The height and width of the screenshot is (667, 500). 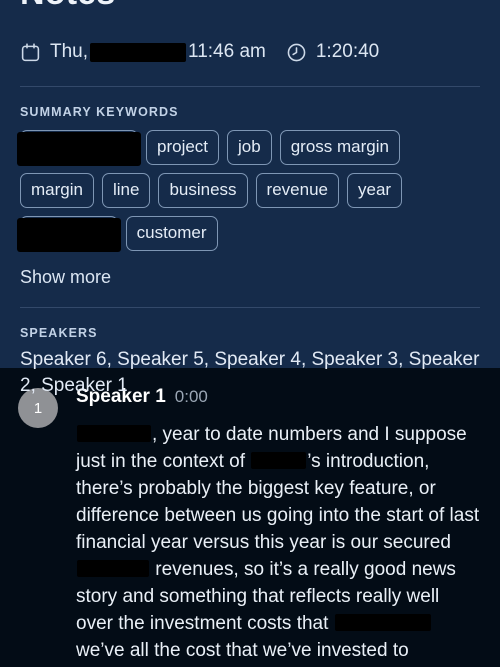 What do you see at coordinates (138, 52) in the screenshot?
I see `date-redaction` at bounding box center [138, 52].